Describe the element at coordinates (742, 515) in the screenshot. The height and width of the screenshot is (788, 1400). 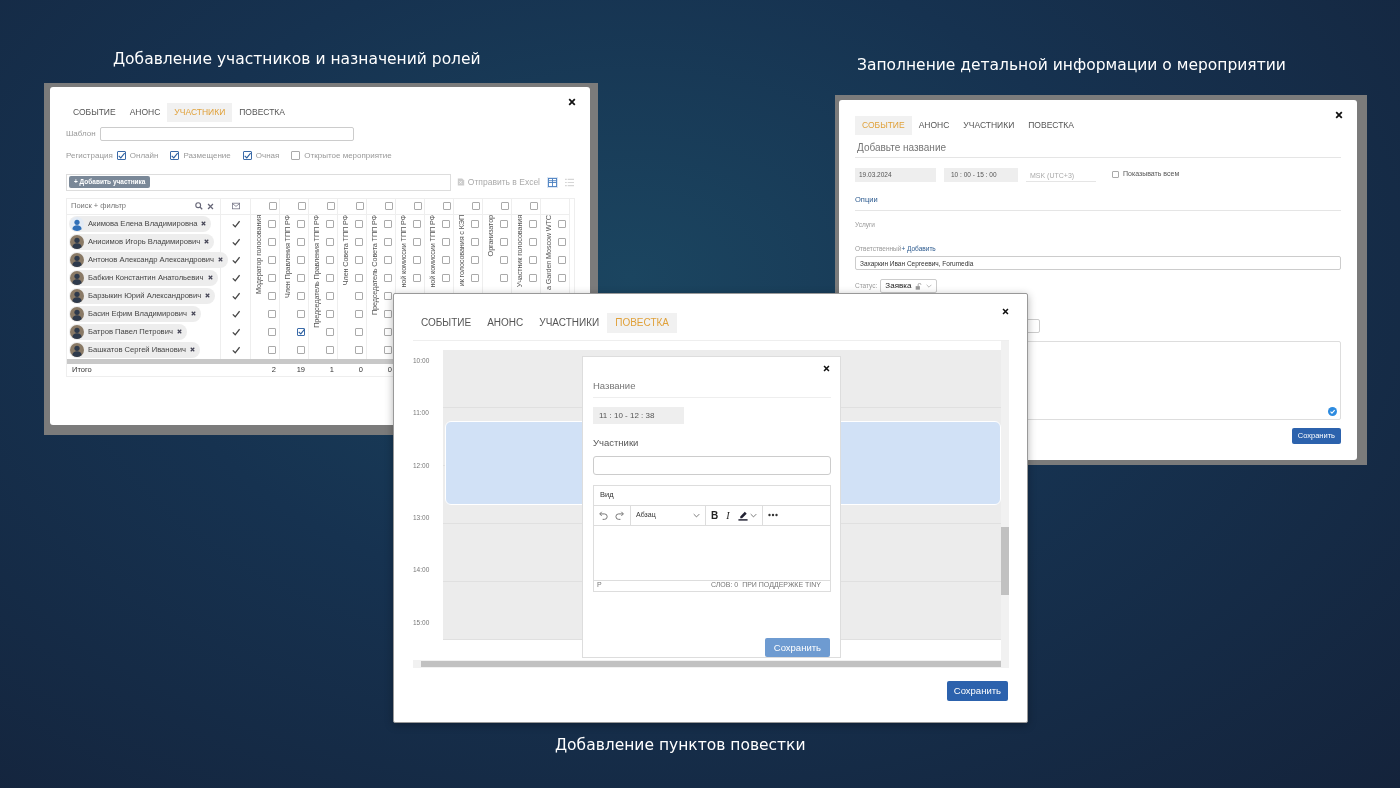
I see `highlighter-icon` at that location.